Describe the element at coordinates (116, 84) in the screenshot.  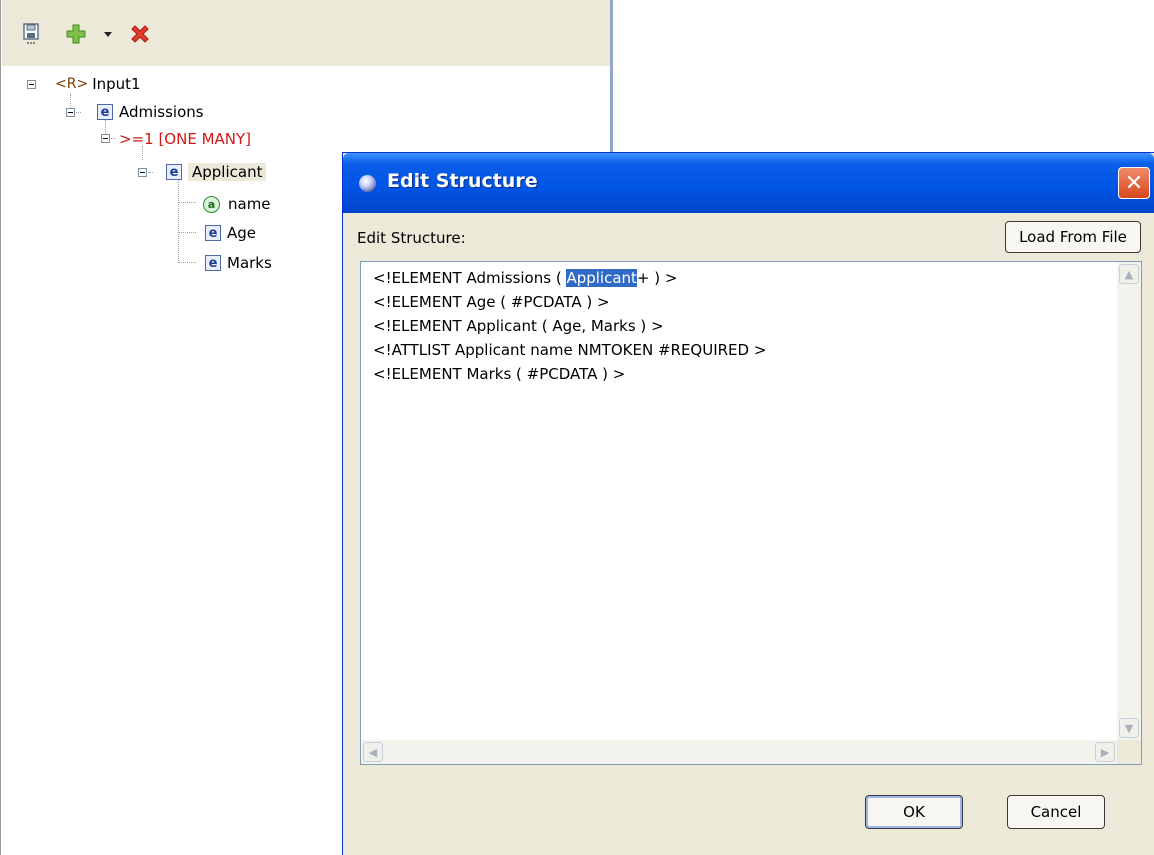
I see `tree-node-label: Input1` at that location.